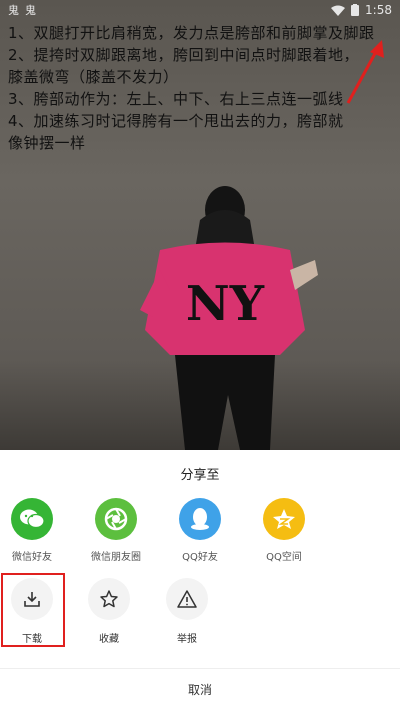 The height and width of the screenshot is (711, 400). Describe the element at coordinates (200, 519) in the screenshot. I see `qq-icon` at that location.